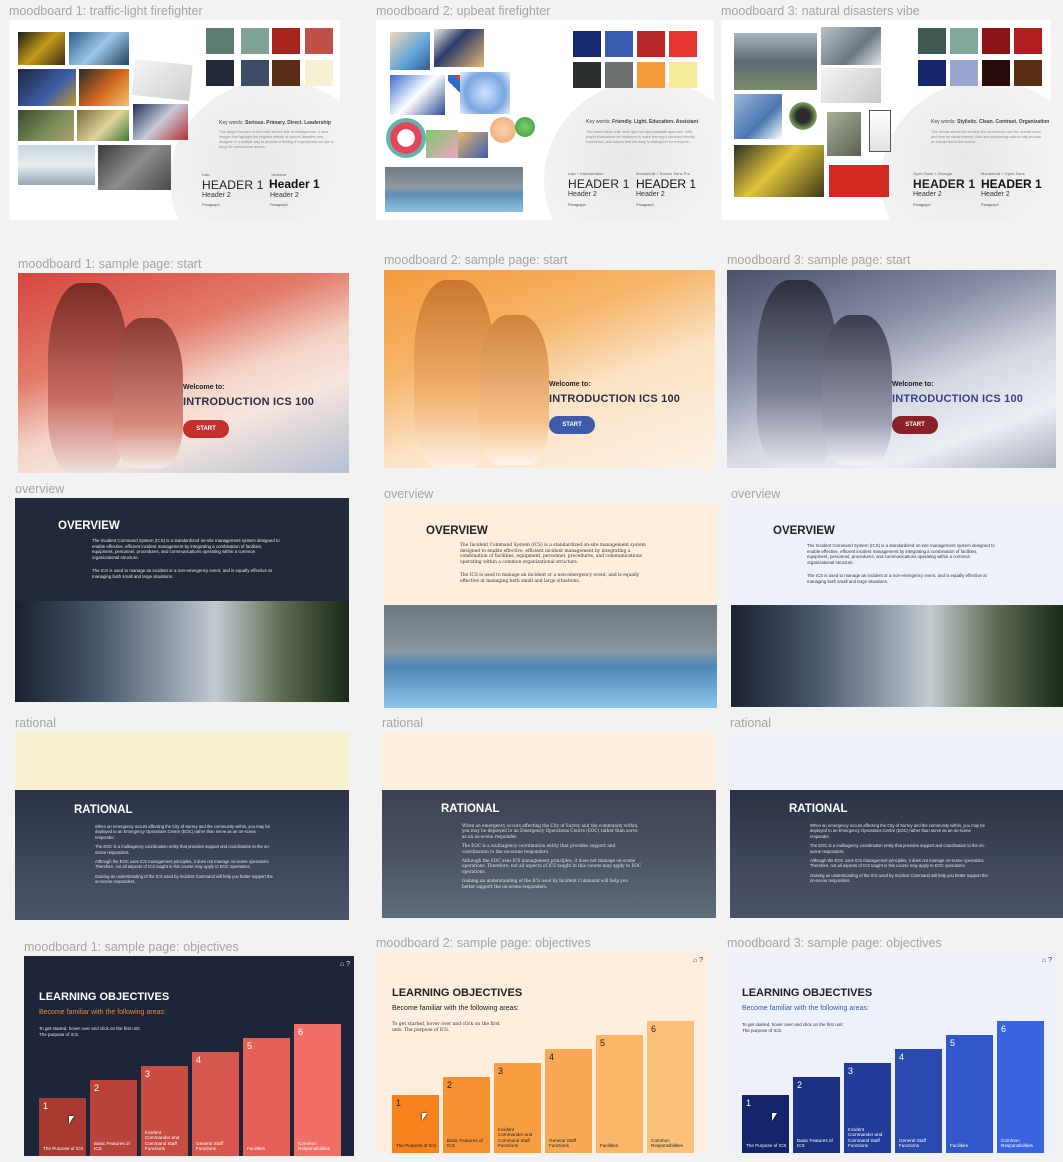 This screenshot has height=1162, width=1063. Describe the element at coordinates (110, 264) in the screenshot. I see `label-start-1: moodboard 1: sample page: start` at that location.